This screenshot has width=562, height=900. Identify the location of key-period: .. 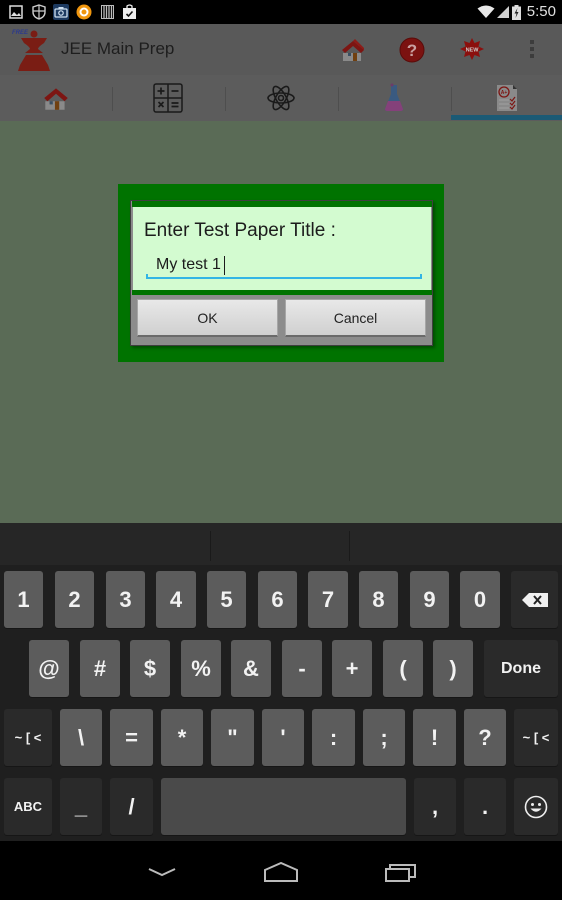
(485, 806).